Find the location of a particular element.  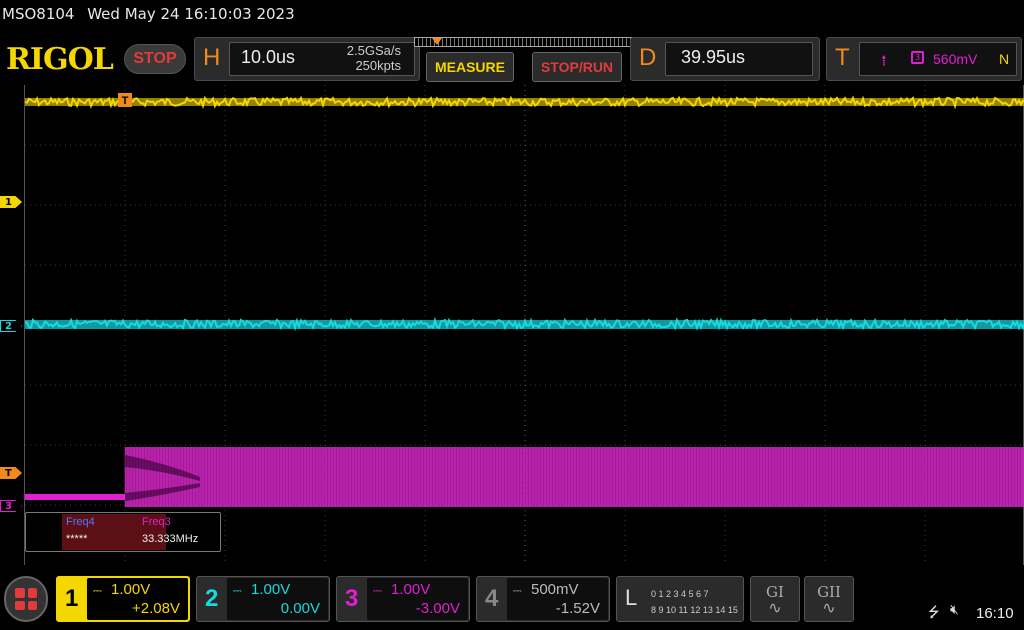

usb-icon: ⭍ is located at coordinates (934, 613).